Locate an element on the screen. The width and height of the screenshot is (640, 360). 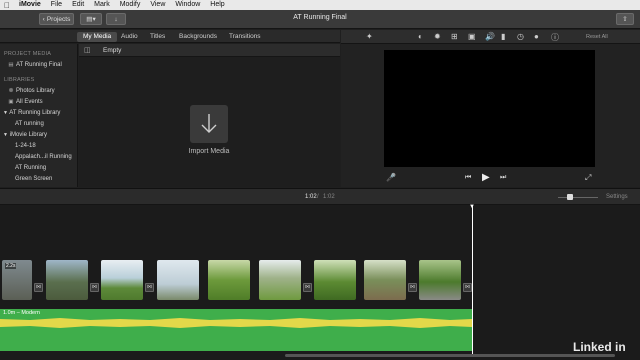
duration: 1:02 is located at coordinates (329, 197).